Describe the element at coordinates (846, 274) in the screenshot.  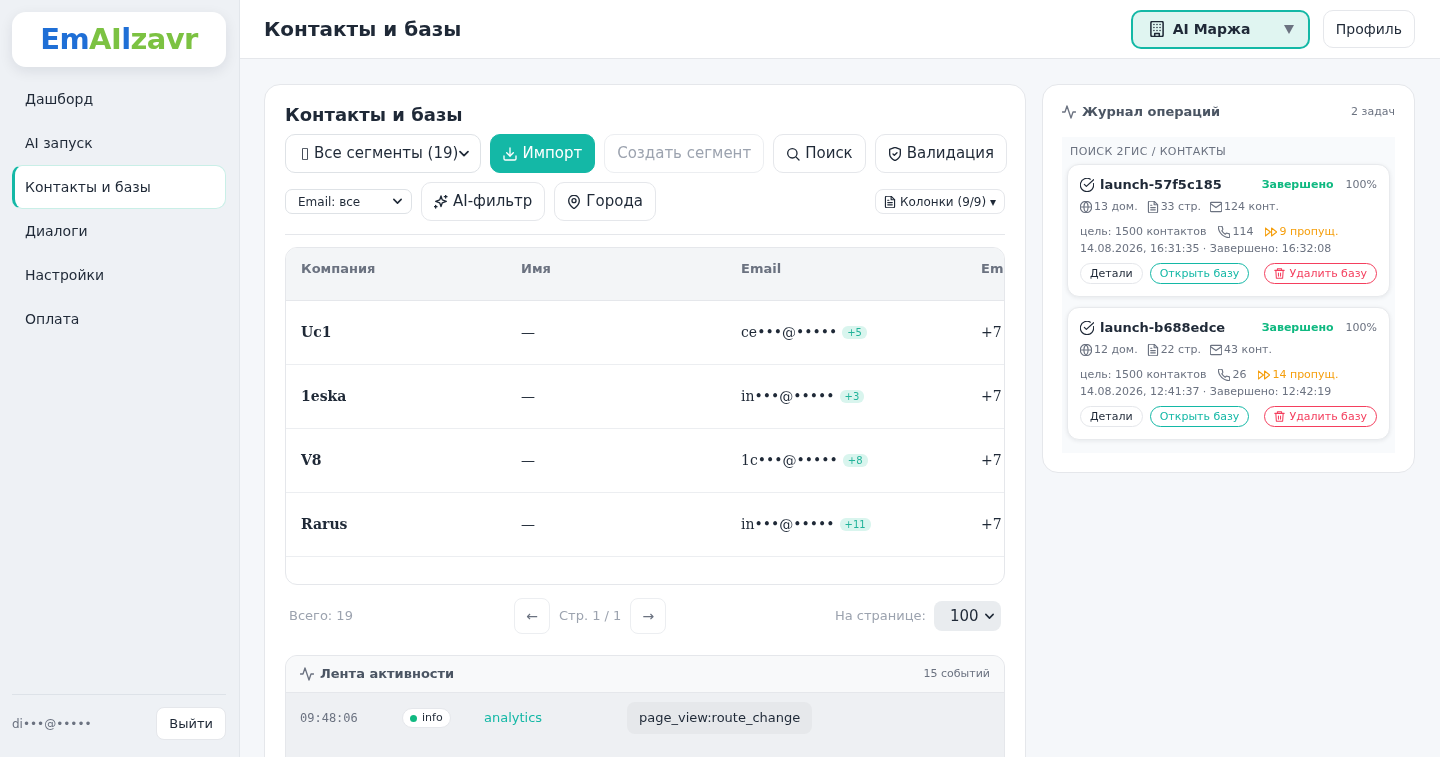
I see `column-header: Email` at that location.